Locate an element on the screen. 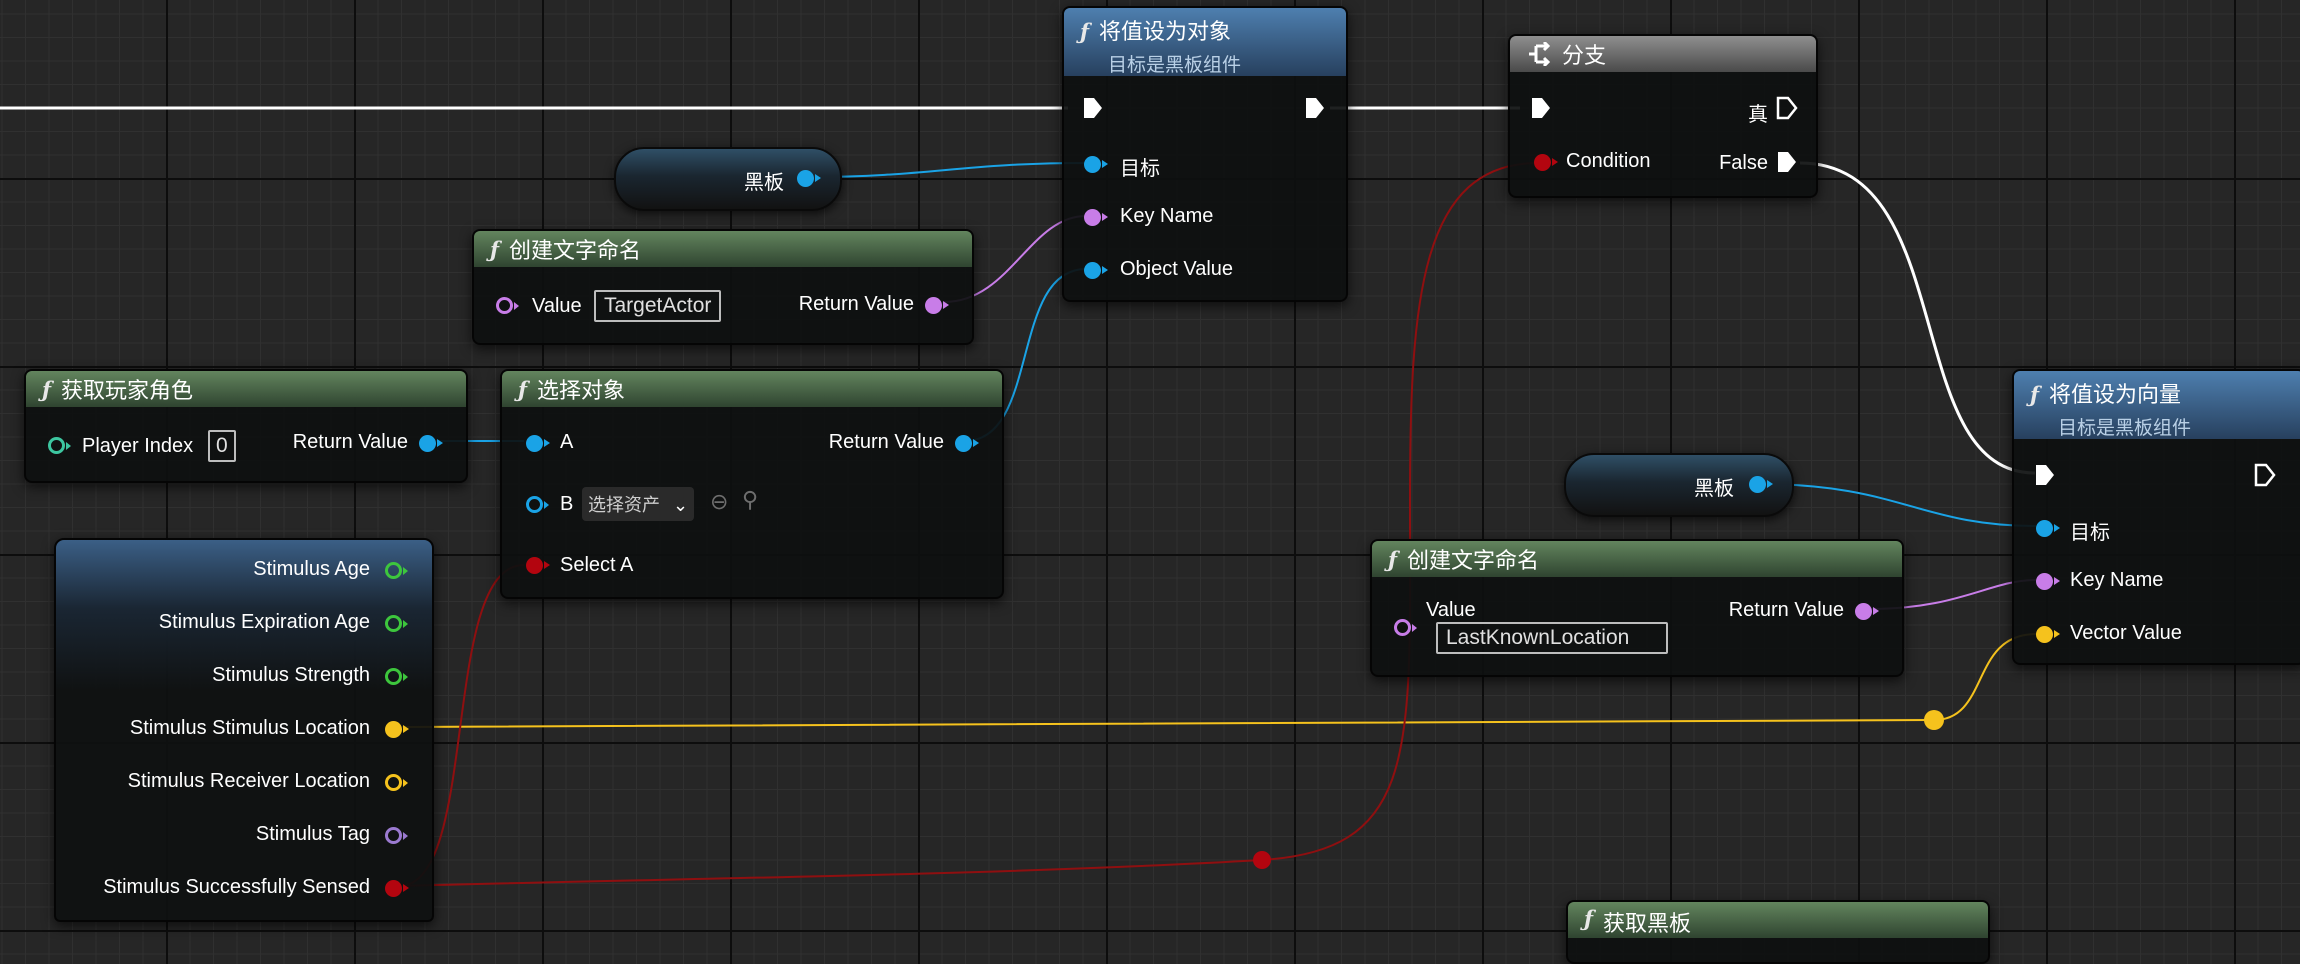  make-literal-name-node: ƒ 创建文字命名 Value TargetActor Return Value is located at coordinates (723, 287).